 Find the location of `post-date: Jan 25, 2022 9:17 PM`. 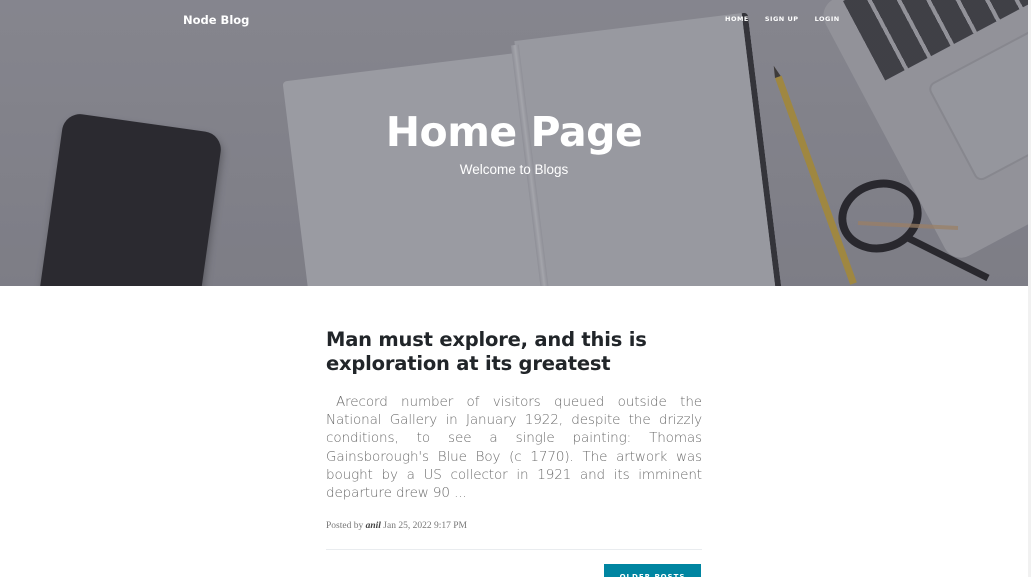

post-date: Jan 25, 2022 9:17 PM is located at coordinates (425, 526).